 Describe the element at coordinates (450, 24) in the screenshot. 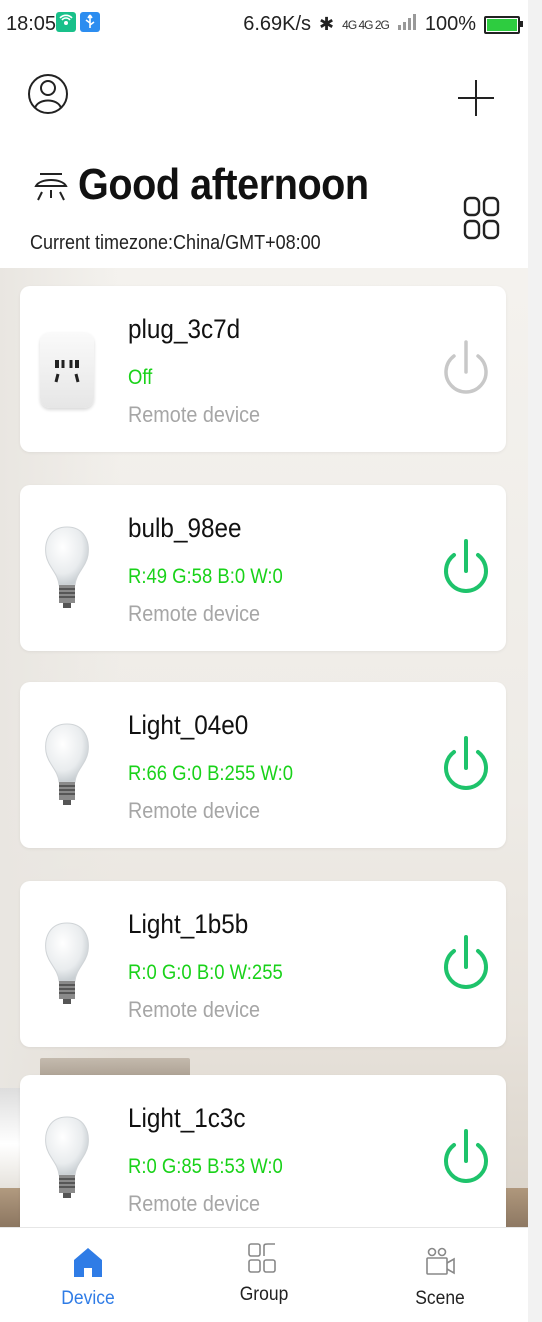

I see `battery-percent: 100%` at that location.